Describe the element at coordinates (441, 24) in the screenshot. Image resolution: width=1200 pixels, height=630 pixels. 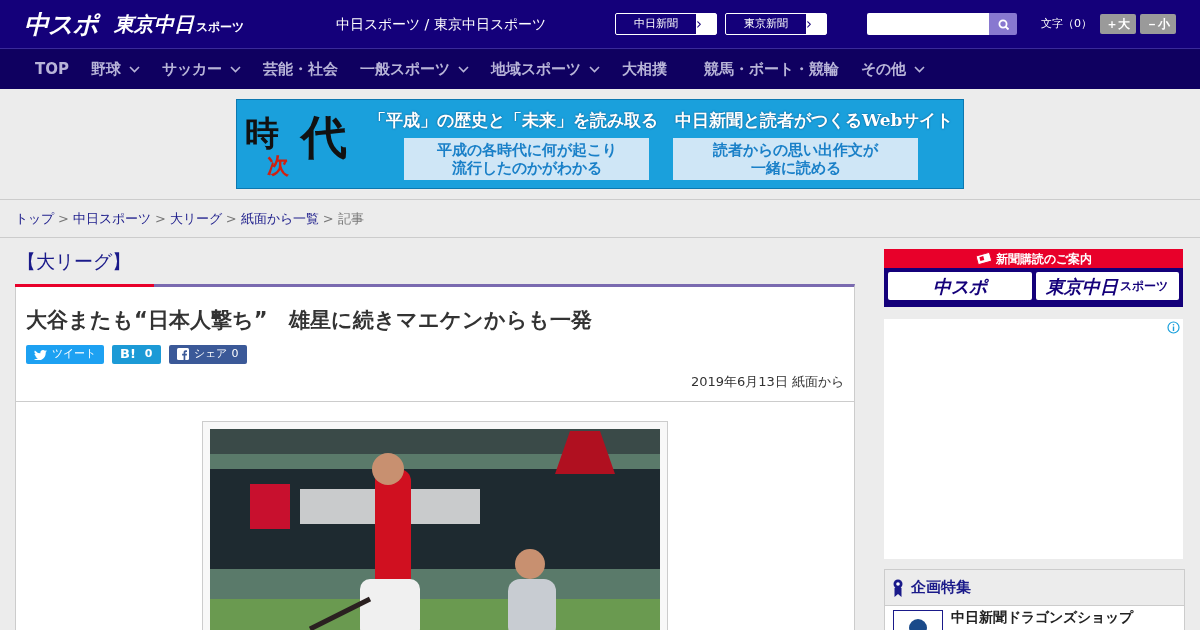
I see `site-name: 中日スポーツ / 東京中日スポーツ` at that location.